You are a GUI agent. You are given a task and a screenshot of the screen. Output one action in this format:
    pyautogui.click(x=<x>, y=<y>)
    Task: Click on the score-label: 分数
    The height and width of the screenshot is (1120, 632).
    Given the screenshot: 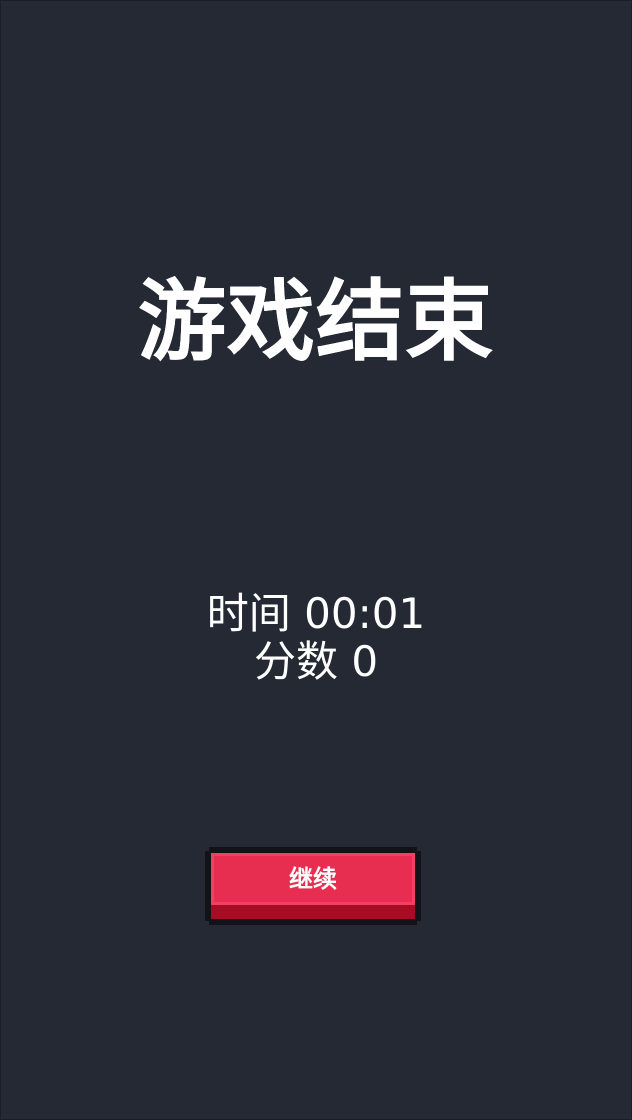 What is the action you would take?
    pyautogui.click(x=295, y=661)
    